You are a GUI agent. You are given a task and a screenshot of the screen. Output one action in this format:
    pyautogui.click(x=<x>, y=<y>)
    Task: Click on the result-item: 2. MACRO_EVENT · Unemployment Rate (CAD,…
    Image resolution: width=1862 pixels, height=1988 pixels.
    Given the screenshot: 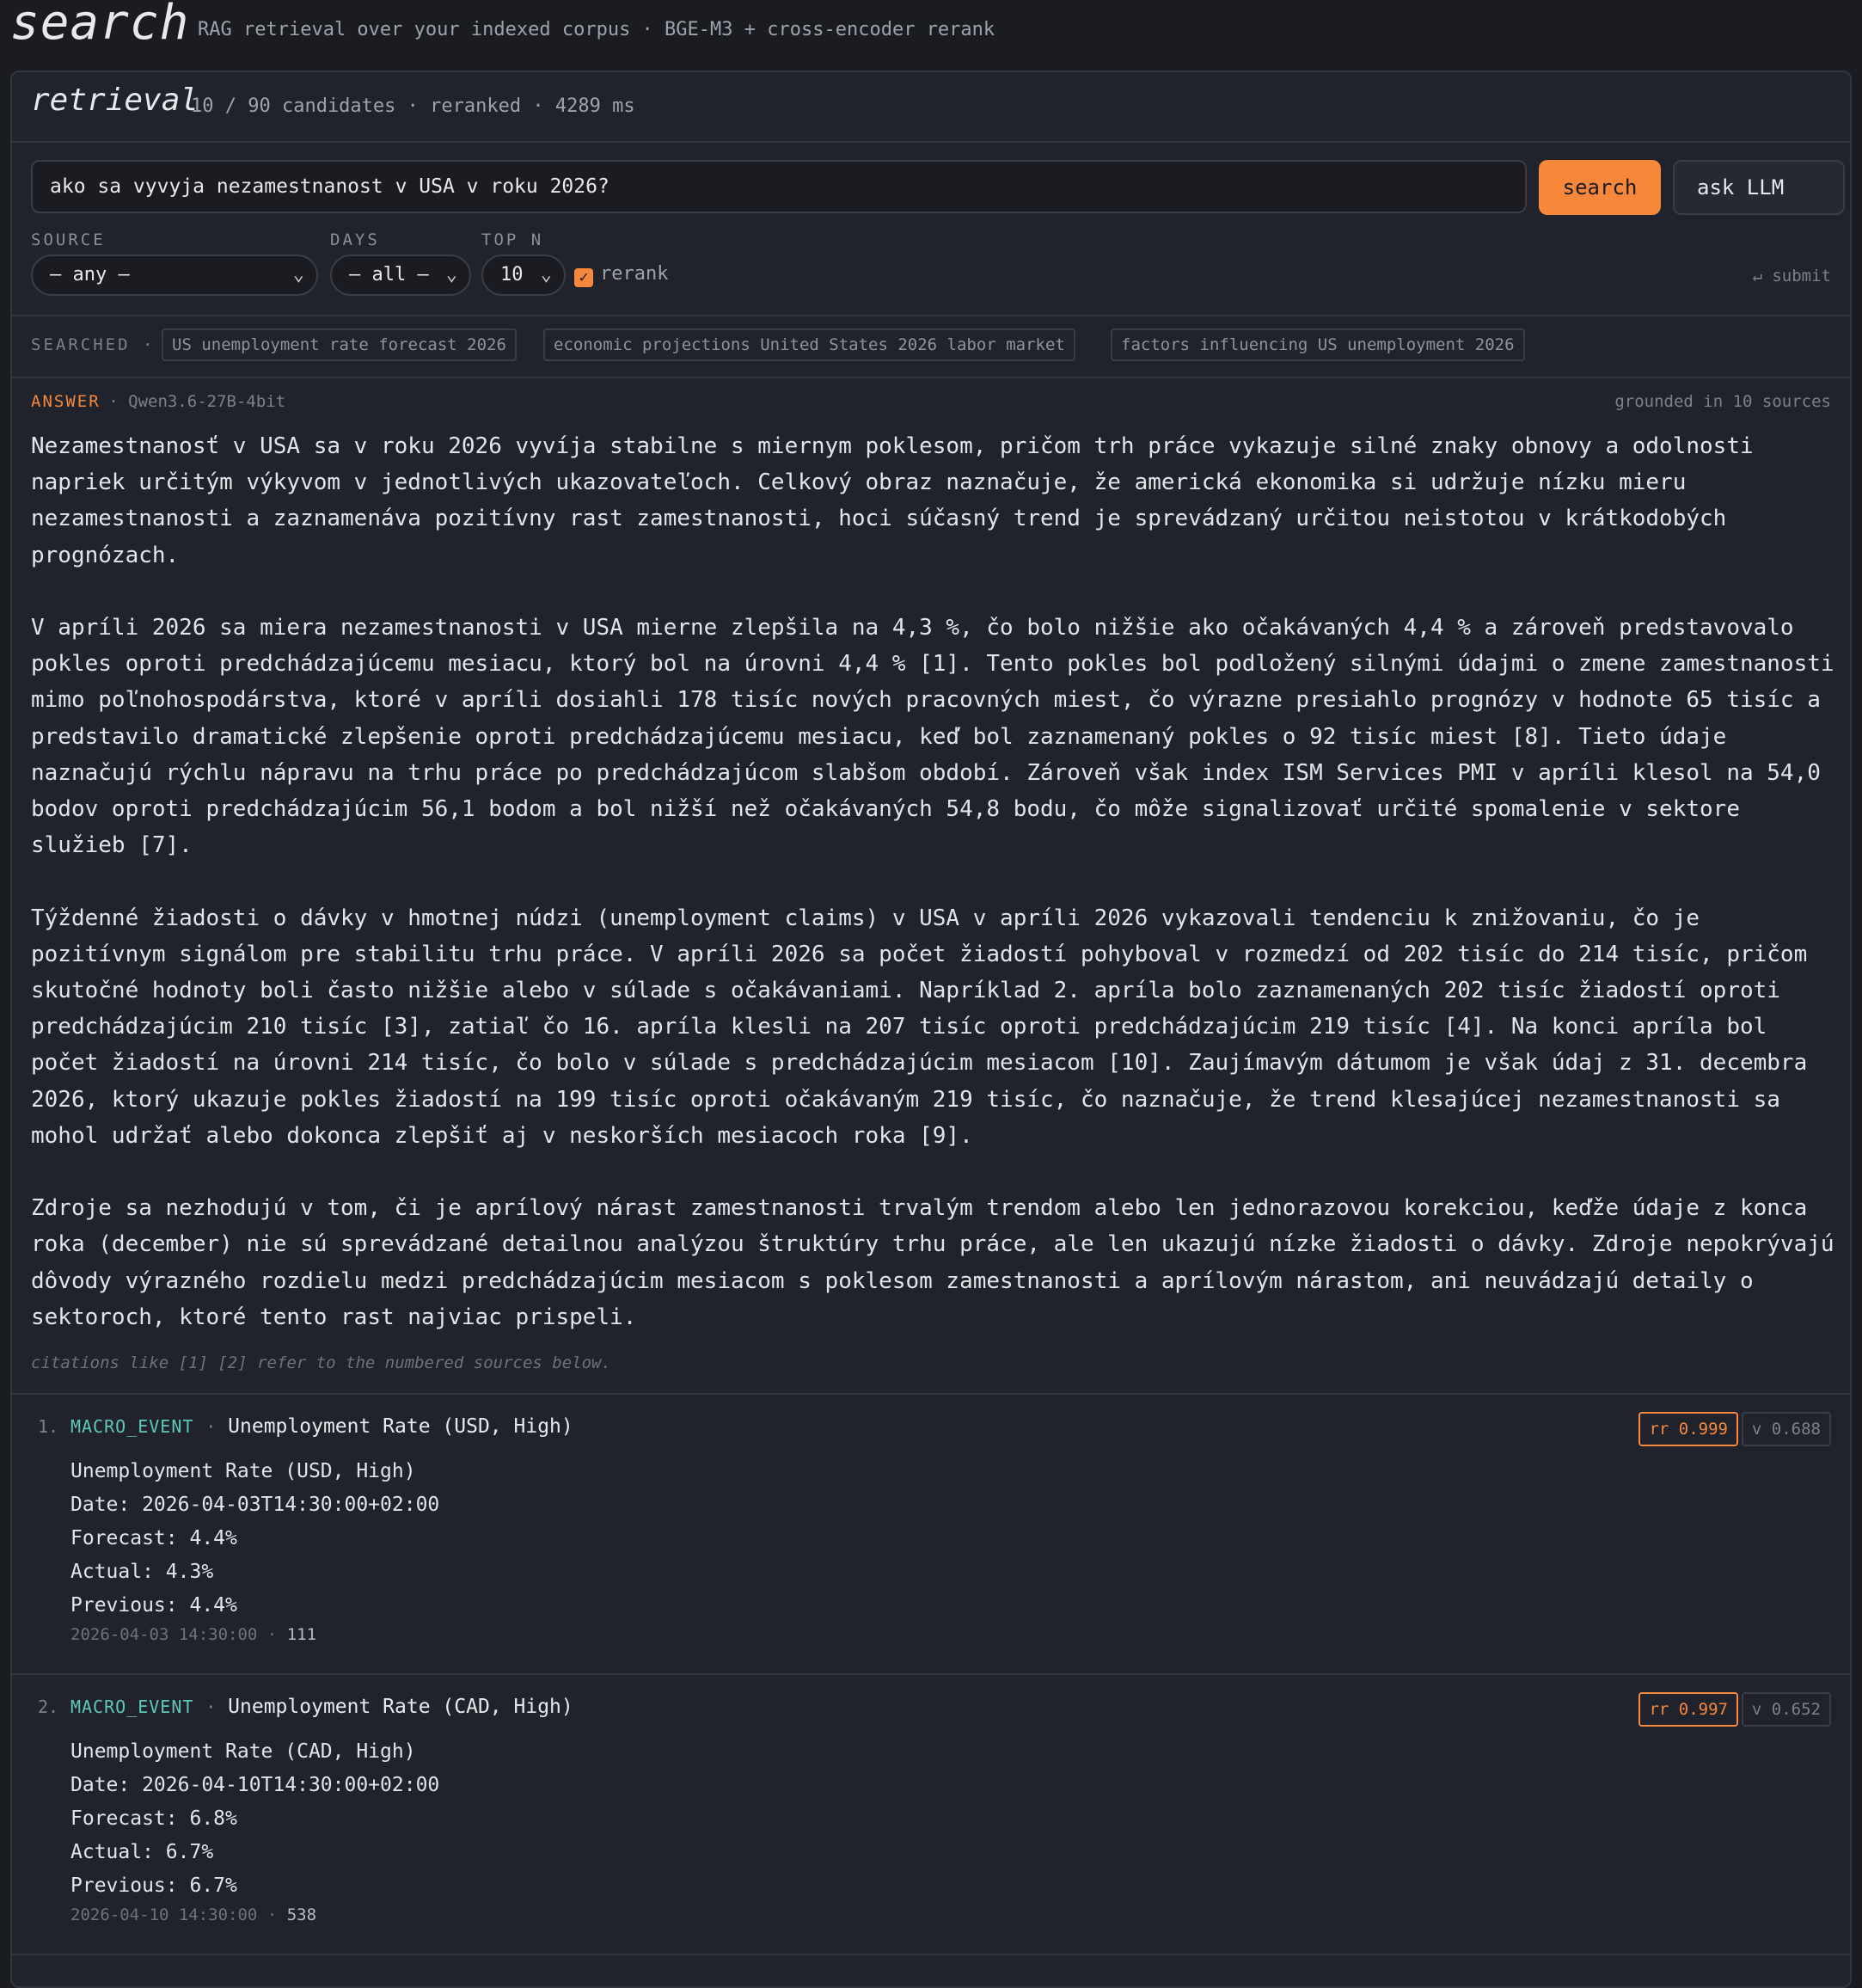 What is the action you would take?
    pyautogui.click(x=931, y=1813)
    